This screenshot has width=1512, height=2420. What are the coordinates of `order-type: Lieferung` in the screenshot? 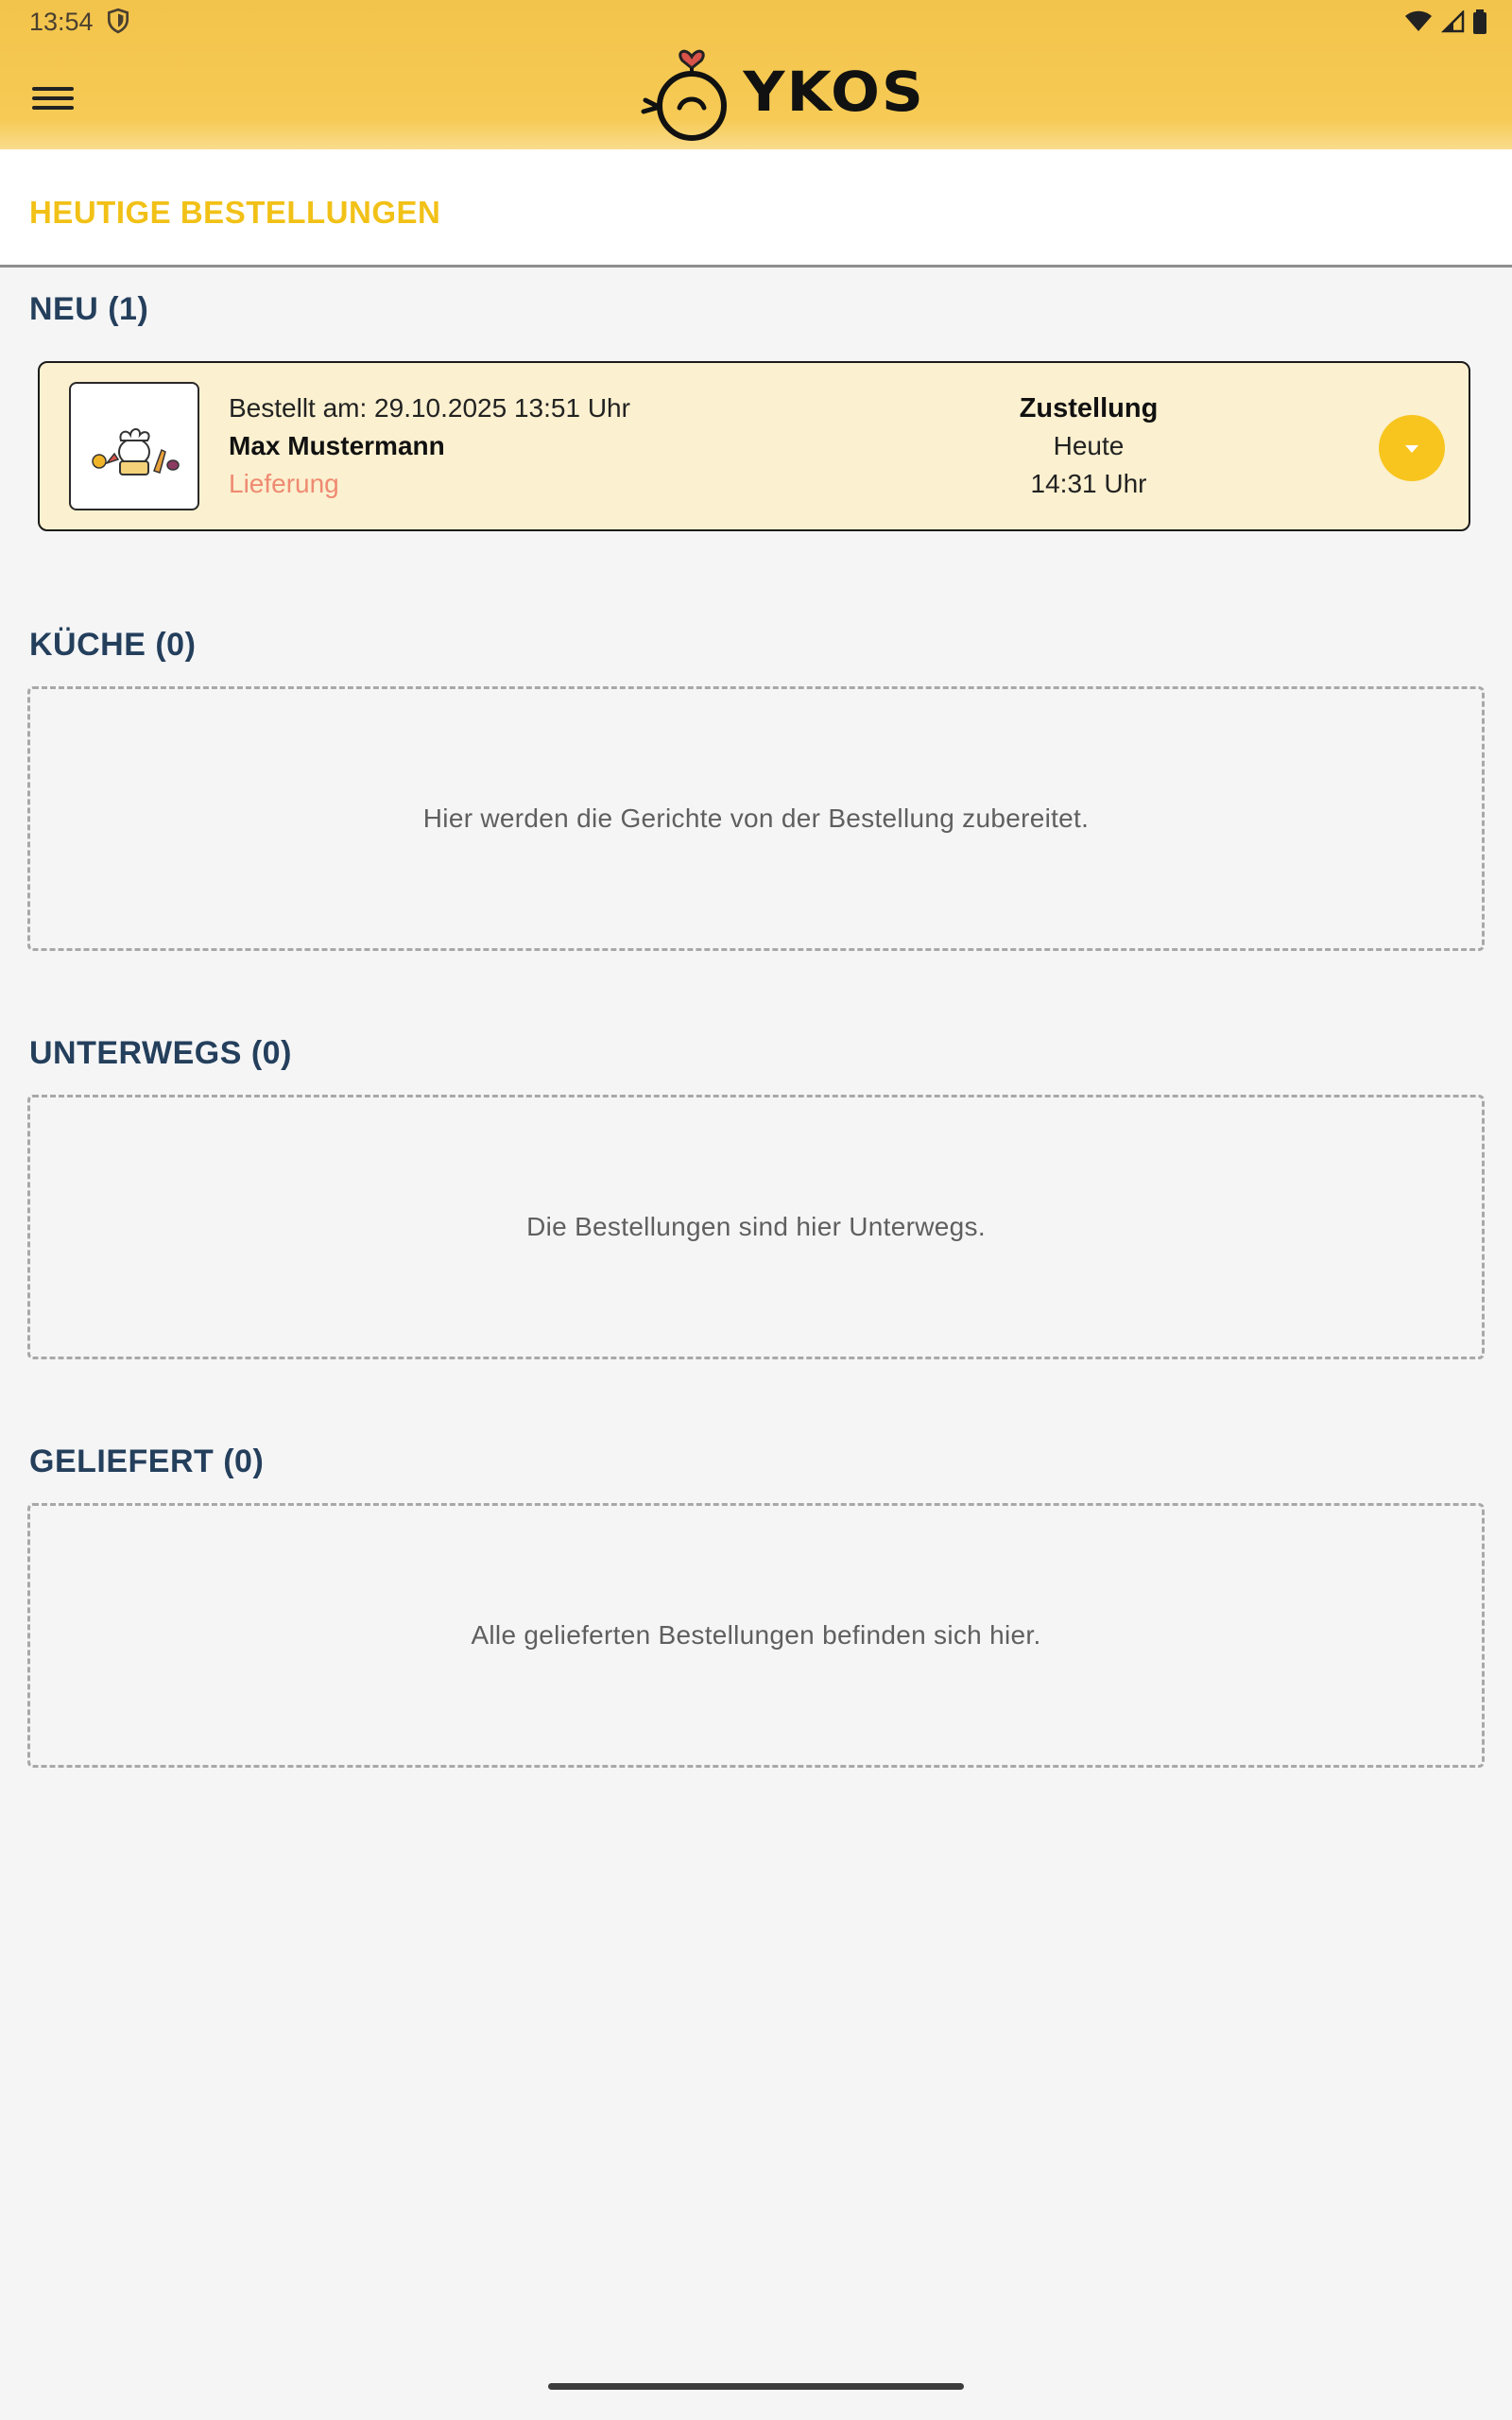 It's located at (284, 483).